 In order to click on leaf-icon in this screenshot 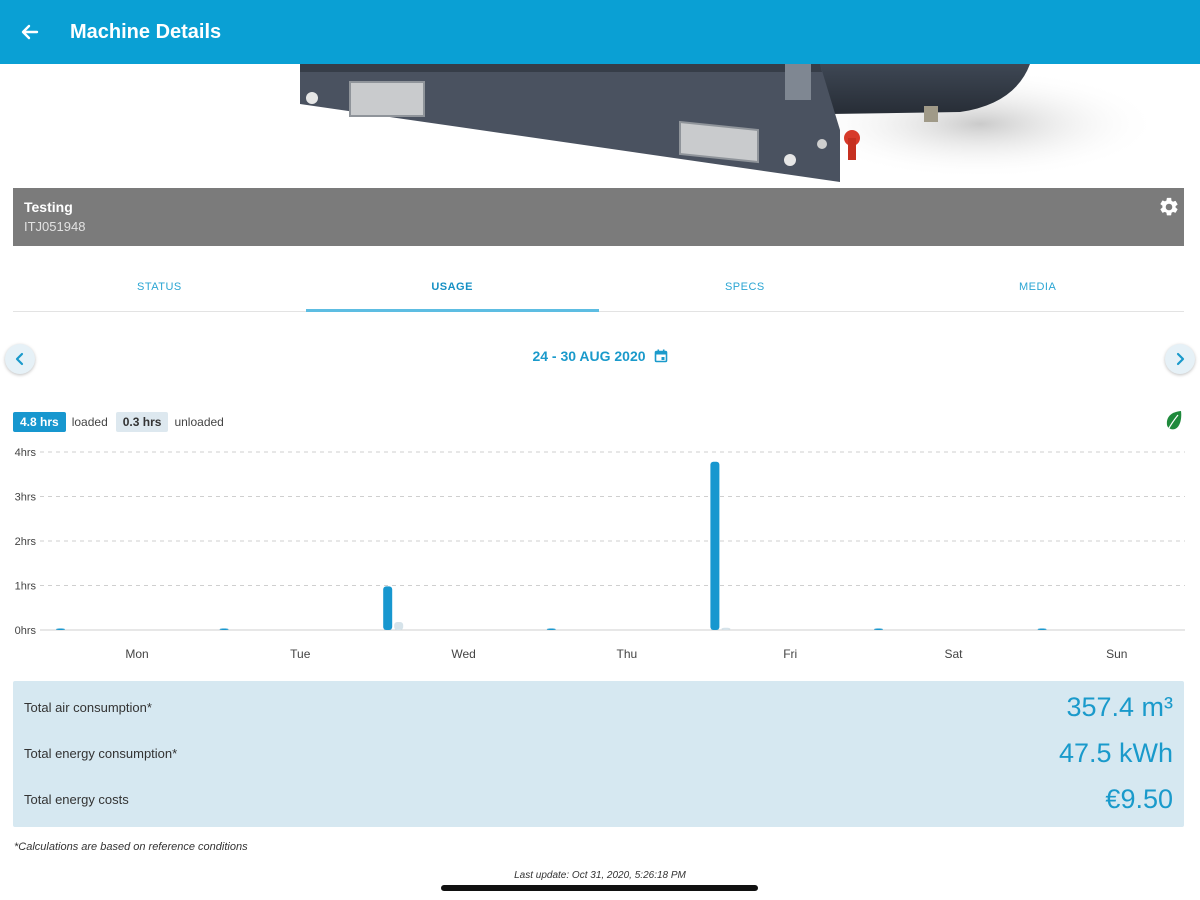, I will do `click(1174, 421)`.